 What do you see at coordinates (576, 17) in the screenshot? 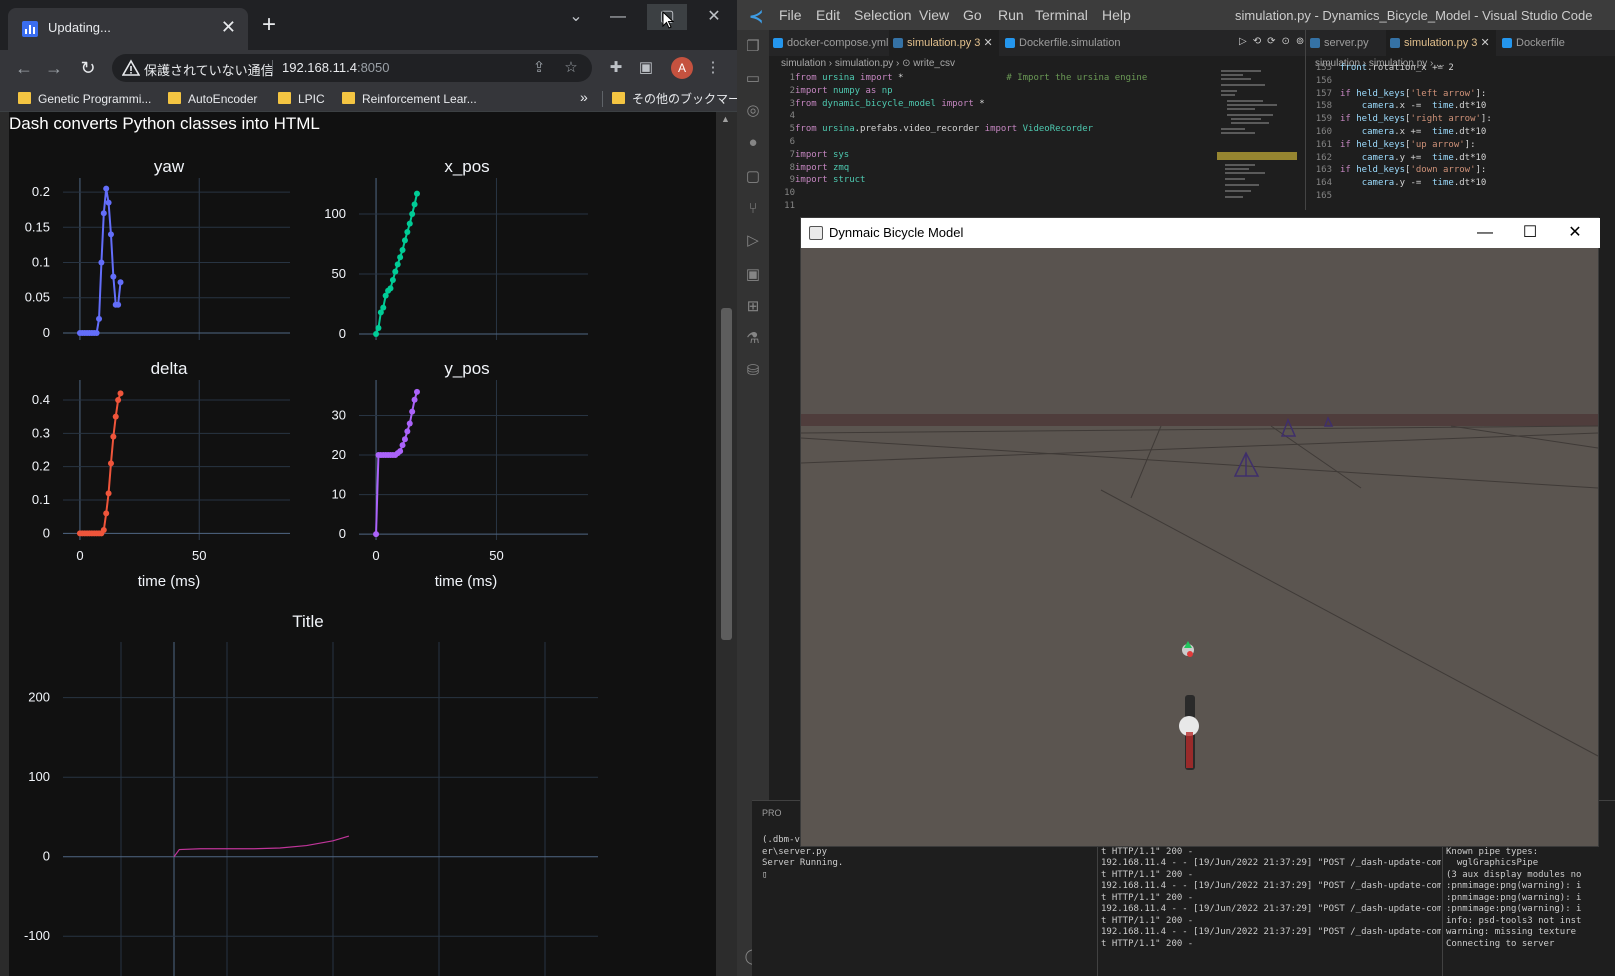
I see `tab-search-dropdown-icon: ⌄` at bounding box center [576, 17].